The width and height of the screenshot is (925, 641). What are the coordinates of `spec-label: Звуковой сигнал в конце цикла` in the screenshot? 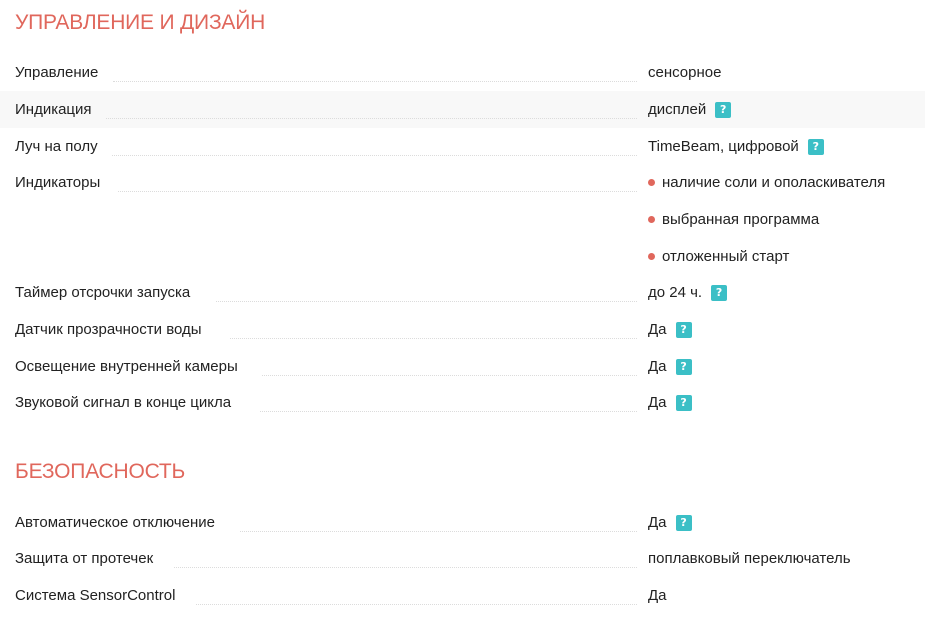 It's located at (123, 402).